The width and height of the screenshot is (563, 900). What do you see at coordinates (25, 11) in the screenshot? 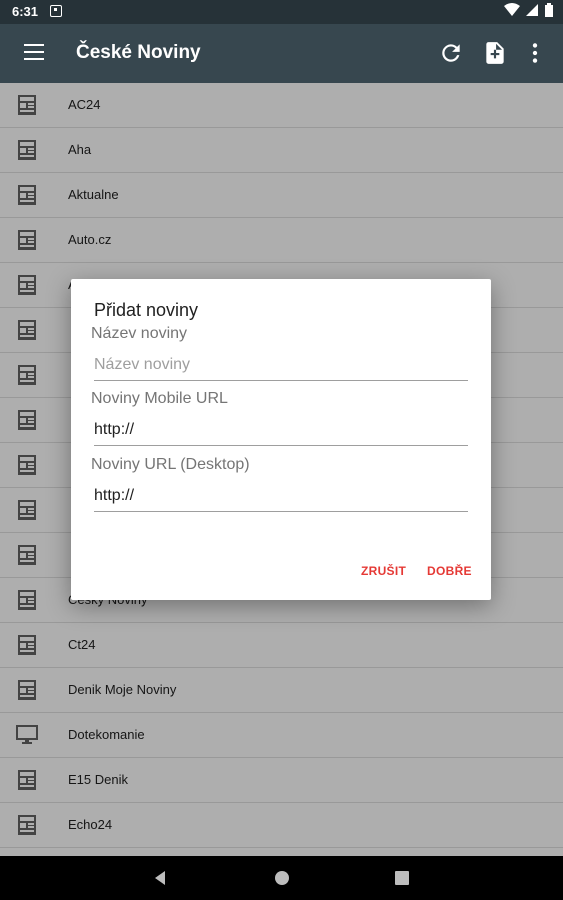
I see `status-time: 6:31` at bounding box center [25, 11].